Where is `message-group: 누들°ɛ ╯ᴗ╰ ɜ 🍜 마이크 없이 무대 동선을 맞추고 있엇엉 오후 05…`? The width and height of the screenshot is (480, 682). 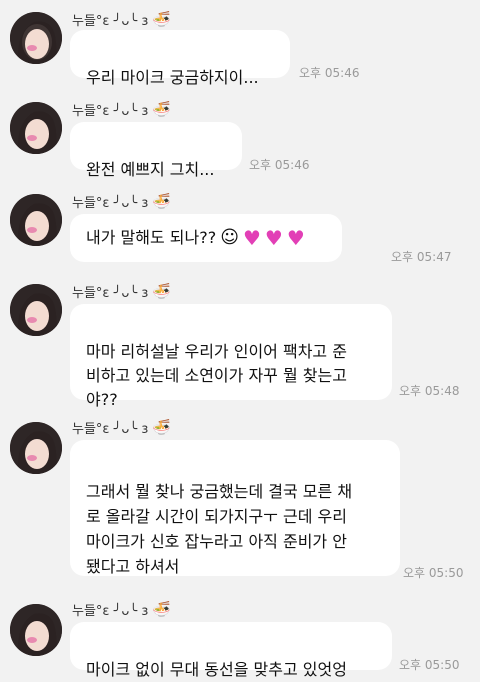 message-group: 누들°ɛ ╯ᴗ╰ ɜ 🍜 마이크 없이 무대 동선을 맞추고 있엇엉 오후 05… is located at coordinates (240, 637).